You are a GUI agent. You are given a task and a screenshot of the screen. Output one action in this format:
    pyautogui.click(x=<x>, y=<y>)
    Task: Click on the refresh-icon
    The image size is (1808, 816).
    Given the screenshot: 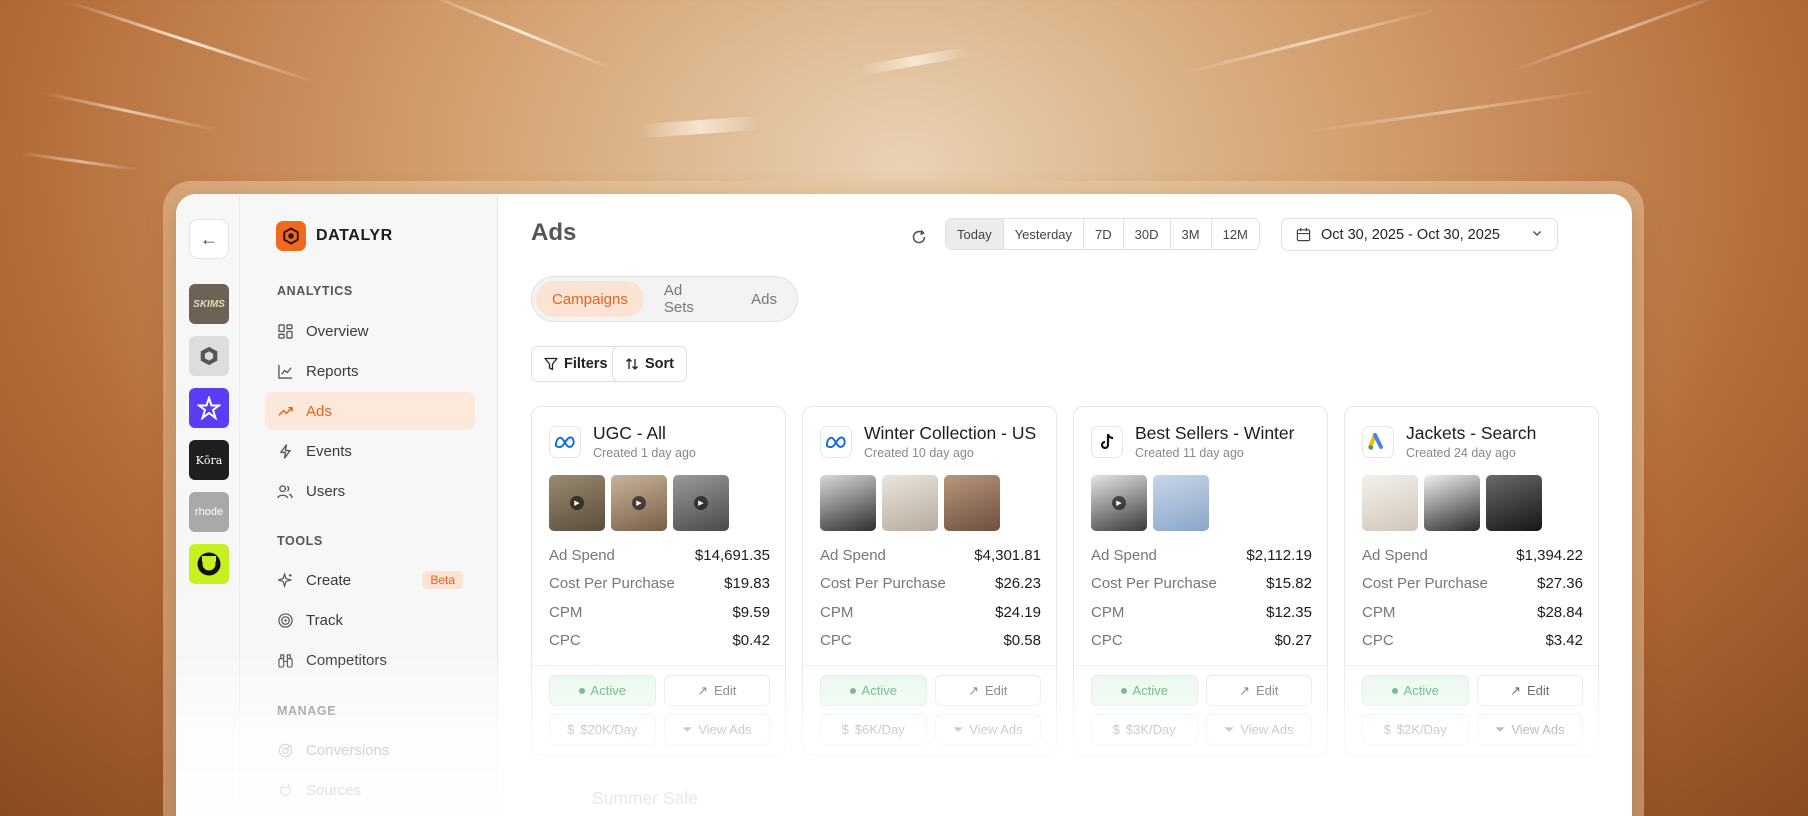 What is the action you would take?
    pyautogui.click(x=919, y=236)
    